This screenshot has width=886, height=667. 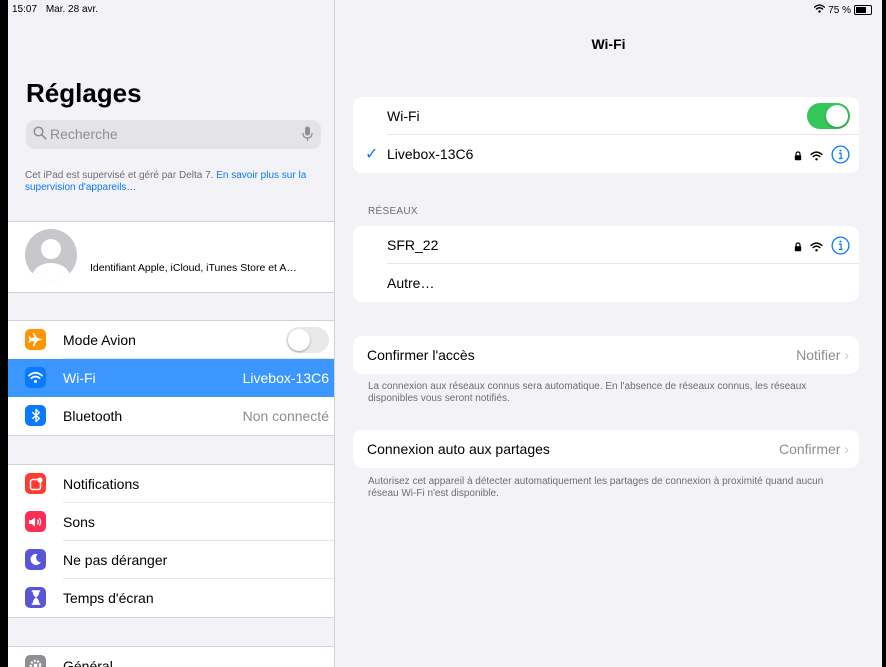 What do you see at coordinates (828, 116) in the screenshot?
I see `wifi-toggle` at bounding box center [828, 116].